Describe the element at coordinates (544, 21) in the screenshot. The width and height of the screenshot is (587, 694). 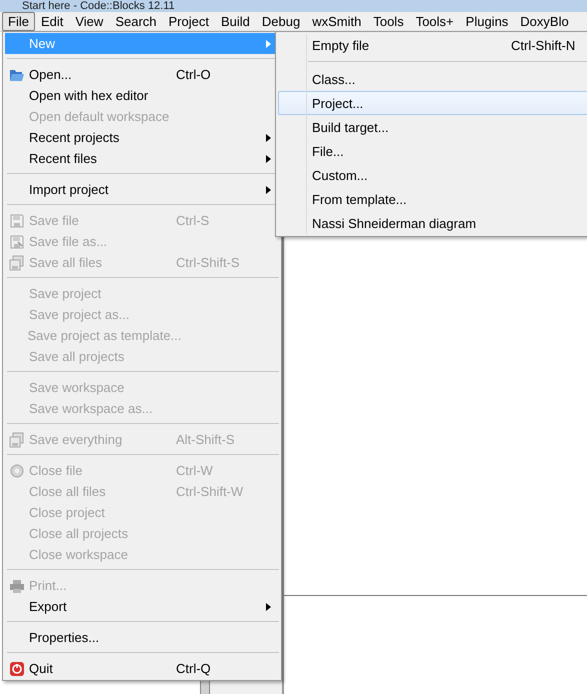
I see `menu-bar-item: DoxyBlo` at that location.